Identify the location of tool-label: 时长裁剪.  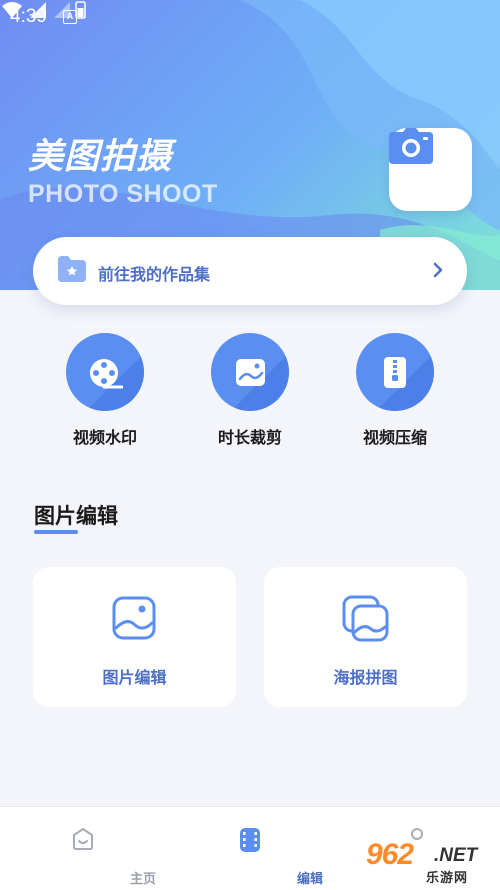
(249, 437).